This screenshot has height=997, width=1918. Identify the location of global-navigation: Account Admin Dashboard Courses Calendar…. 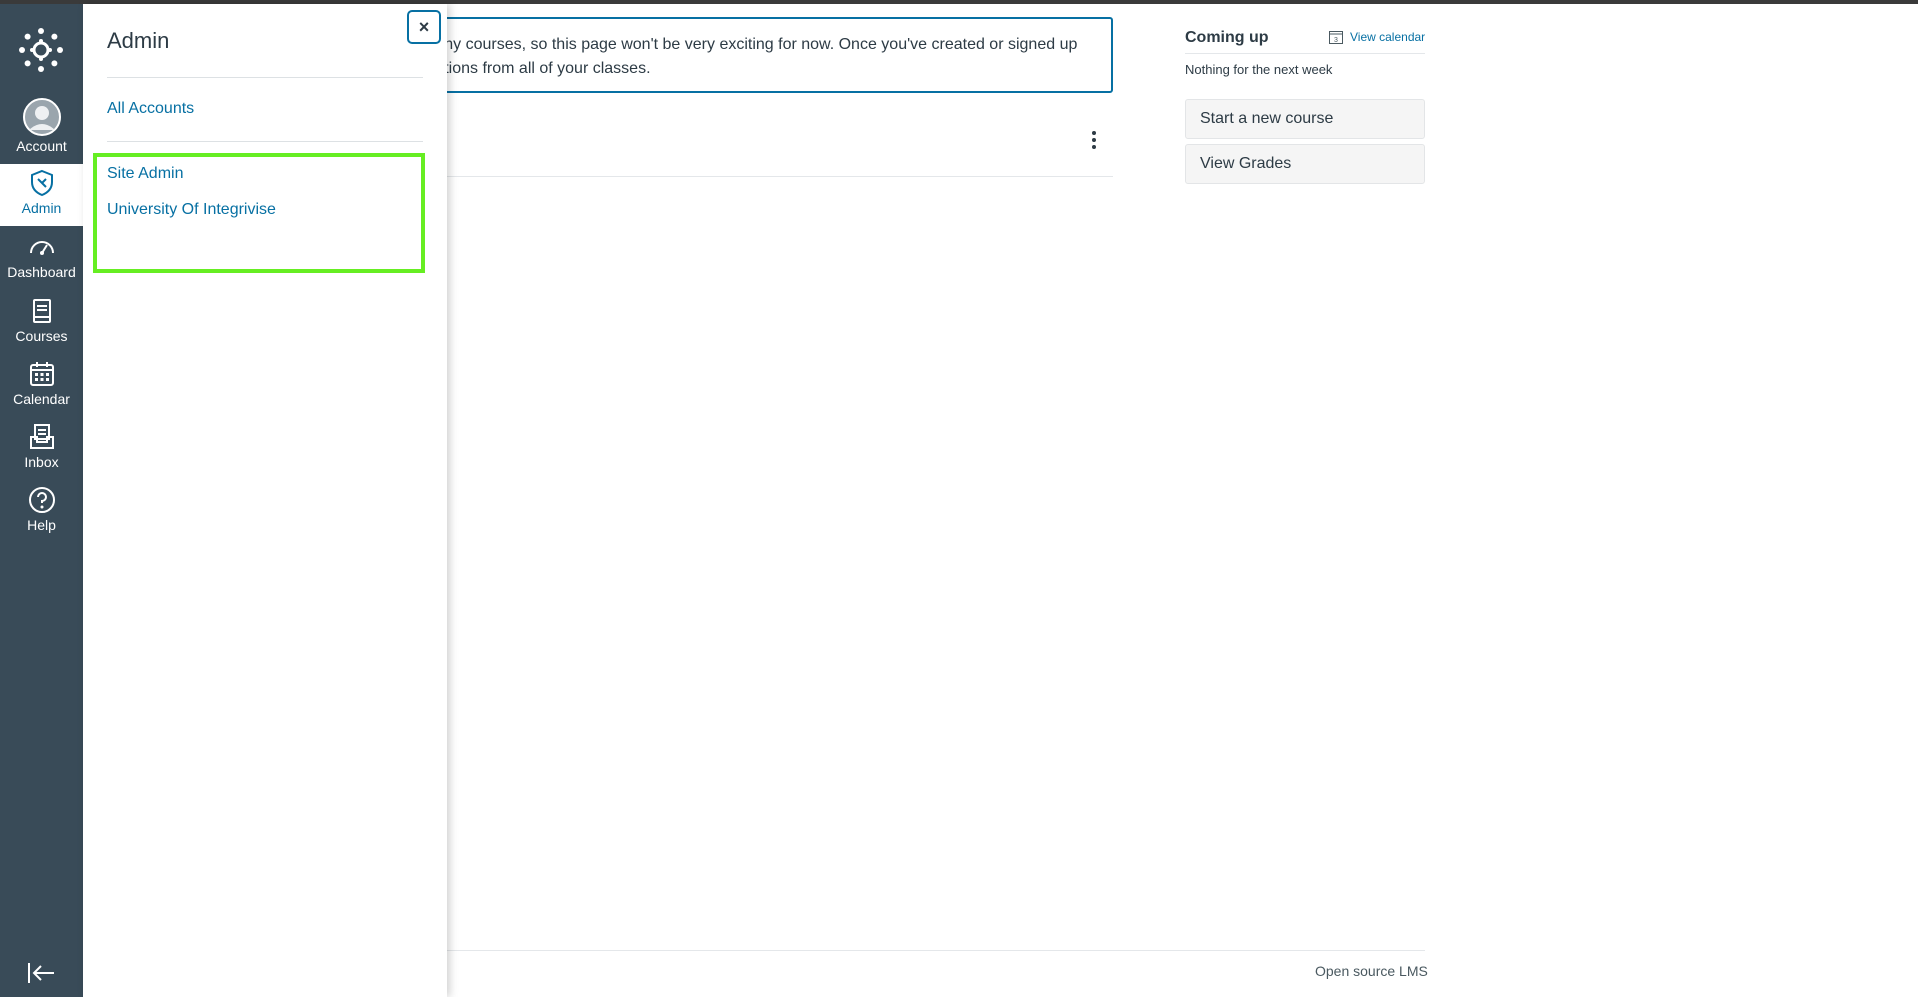
(41, 500).